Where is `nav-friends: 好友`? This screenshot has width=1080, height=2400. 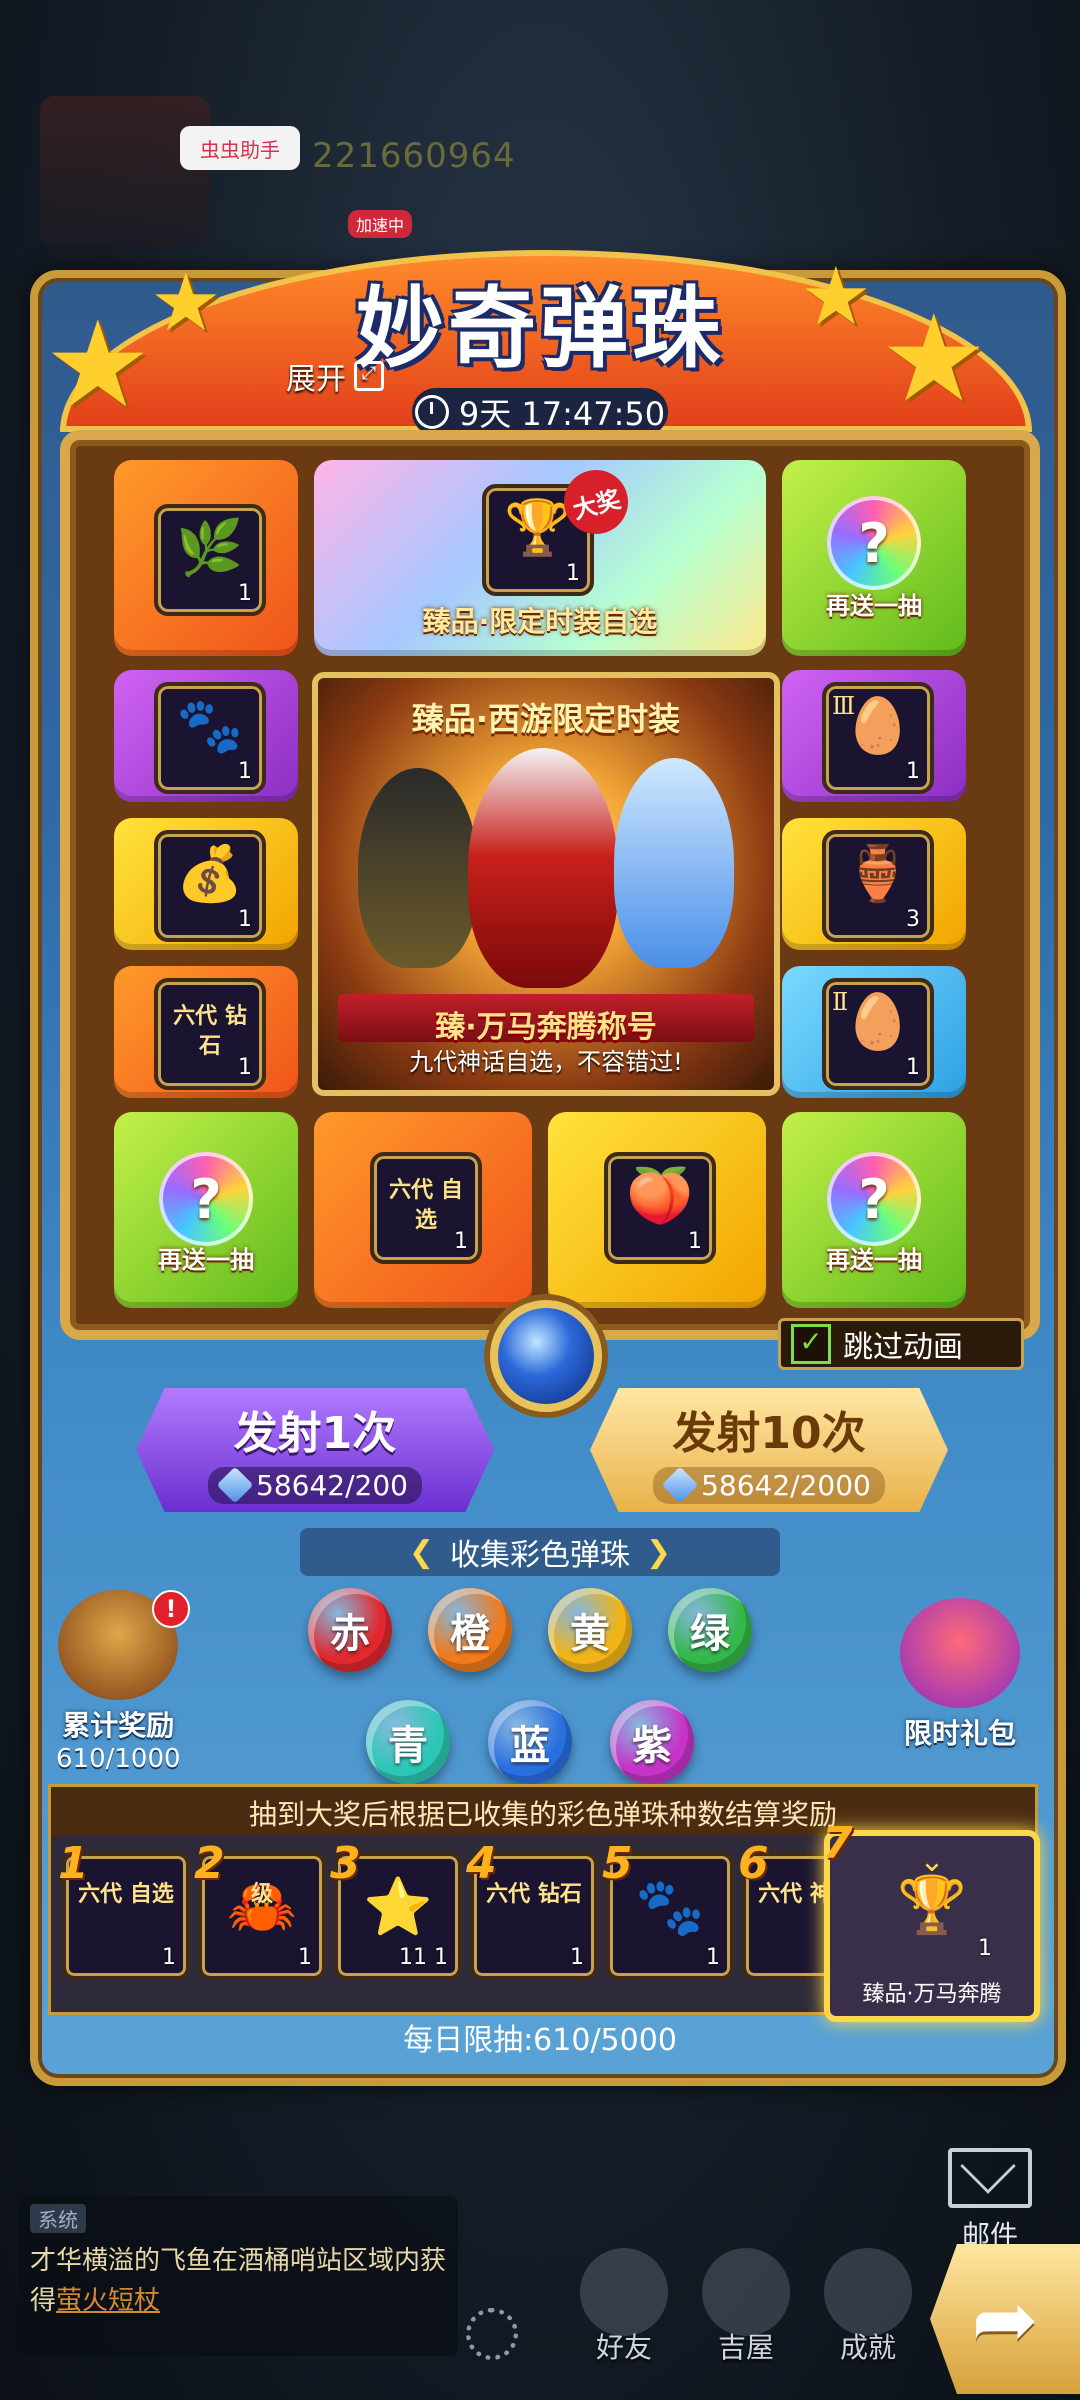 nav-friends: 好友 is located at coordinates (624, 2307).